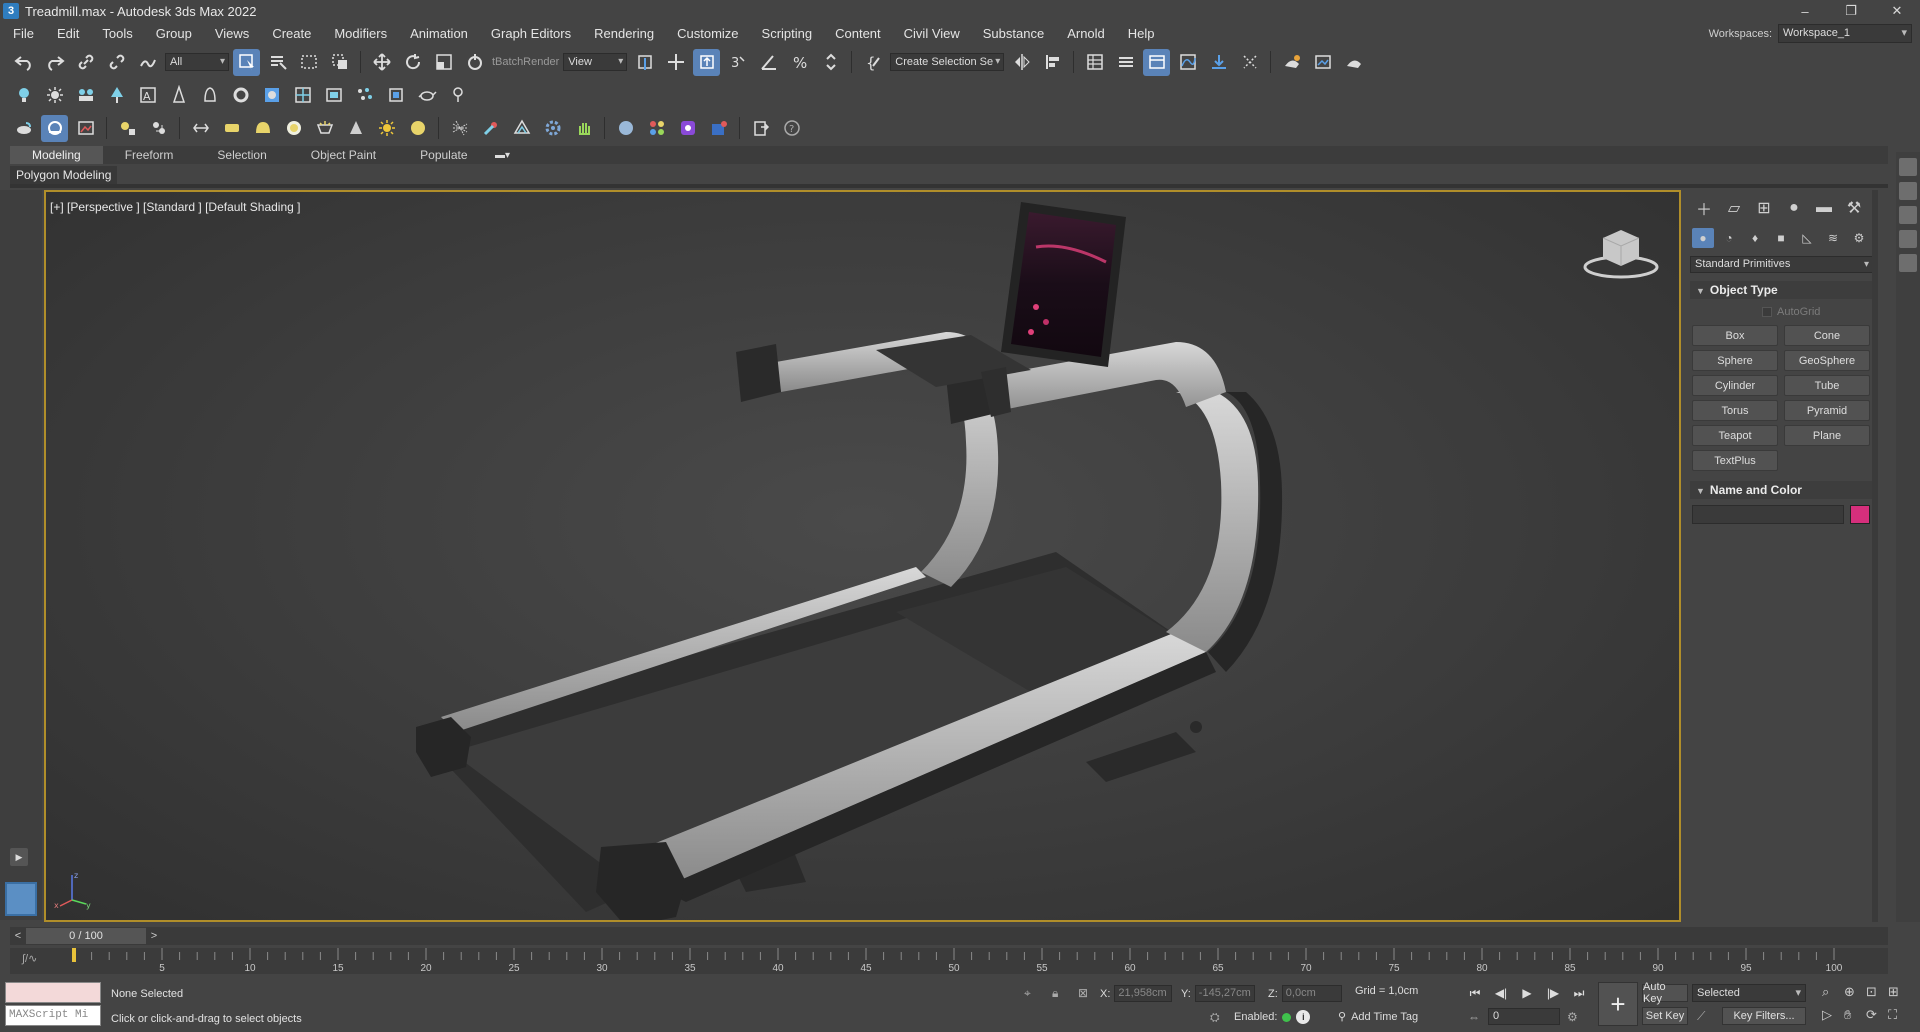 This screenshot has width=1920, height=1032. What do you see at coordinates (1032, 994) in the screenshot?
I see `isolate-selection-icon: ⌖` at bounding box center [1032, 994].